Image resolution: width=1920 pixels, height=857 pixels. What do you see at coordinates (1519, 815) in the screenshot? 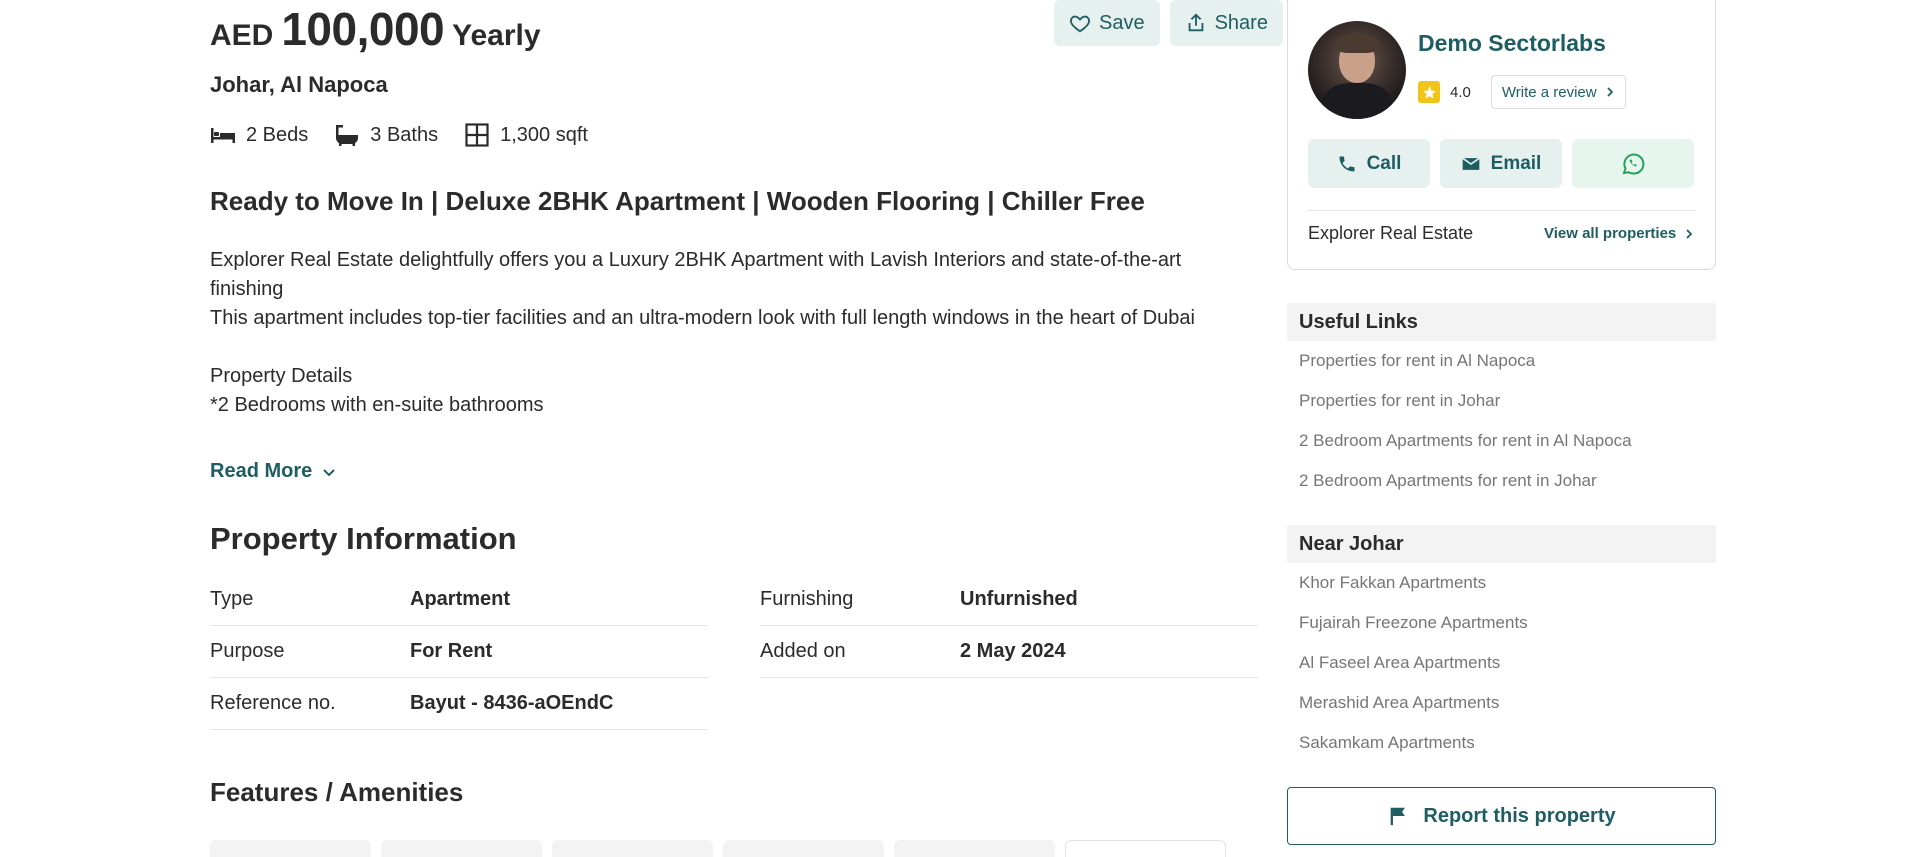
I see `report-label: Report this property` at bounding box center [1519, 815].